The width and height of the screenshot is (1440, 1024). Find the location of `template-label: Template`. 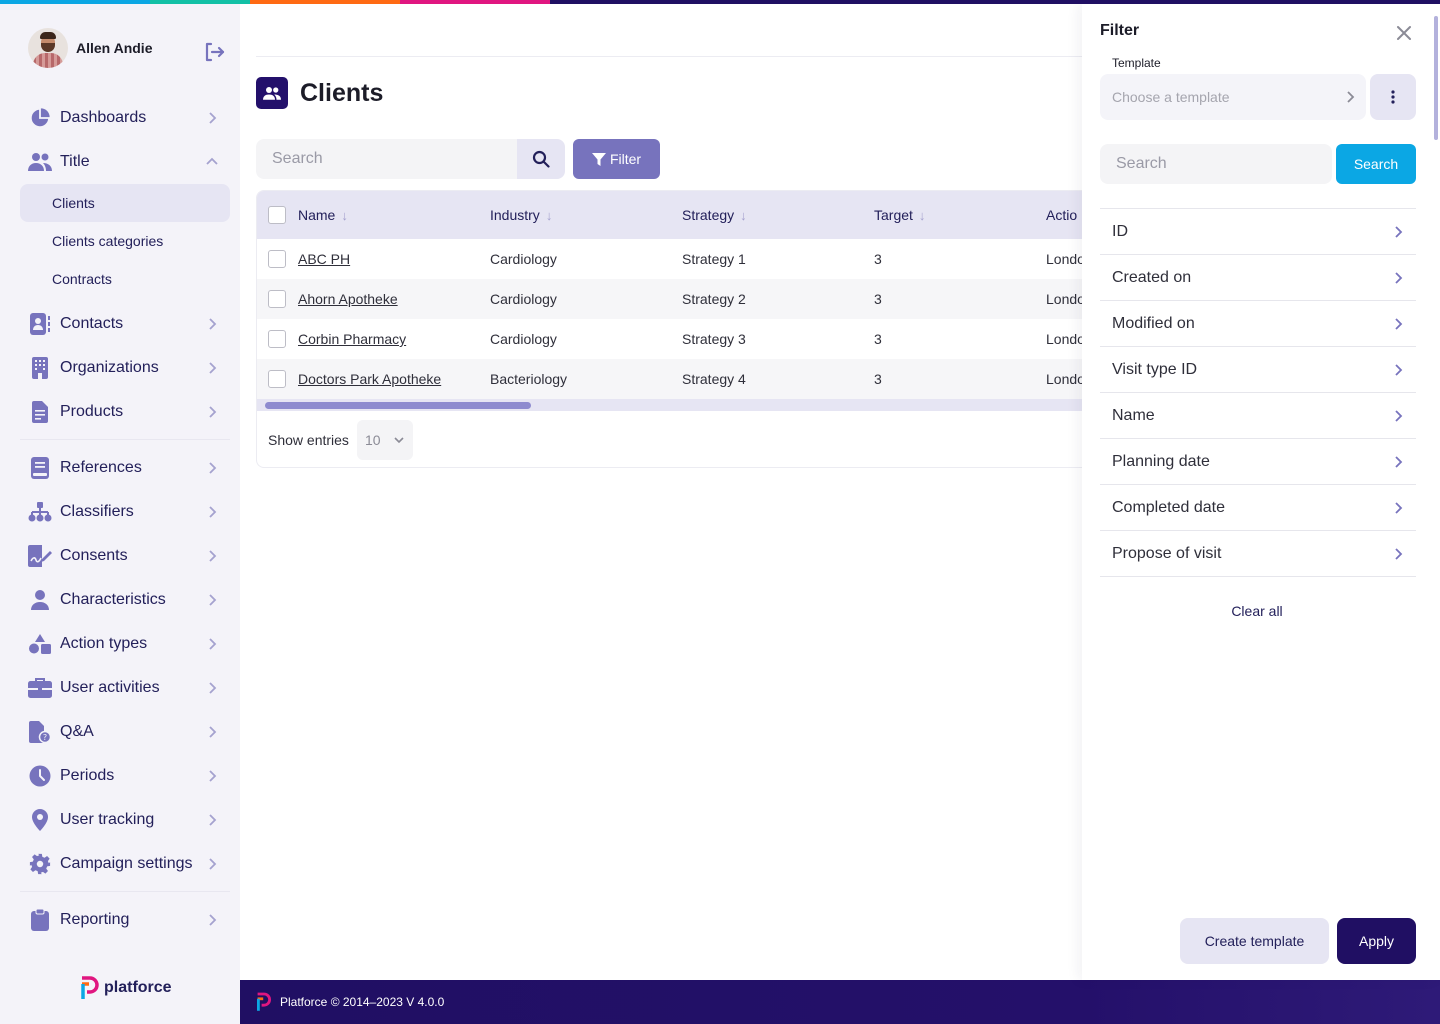

template-label: Template is located at coordinates (1136, 63).